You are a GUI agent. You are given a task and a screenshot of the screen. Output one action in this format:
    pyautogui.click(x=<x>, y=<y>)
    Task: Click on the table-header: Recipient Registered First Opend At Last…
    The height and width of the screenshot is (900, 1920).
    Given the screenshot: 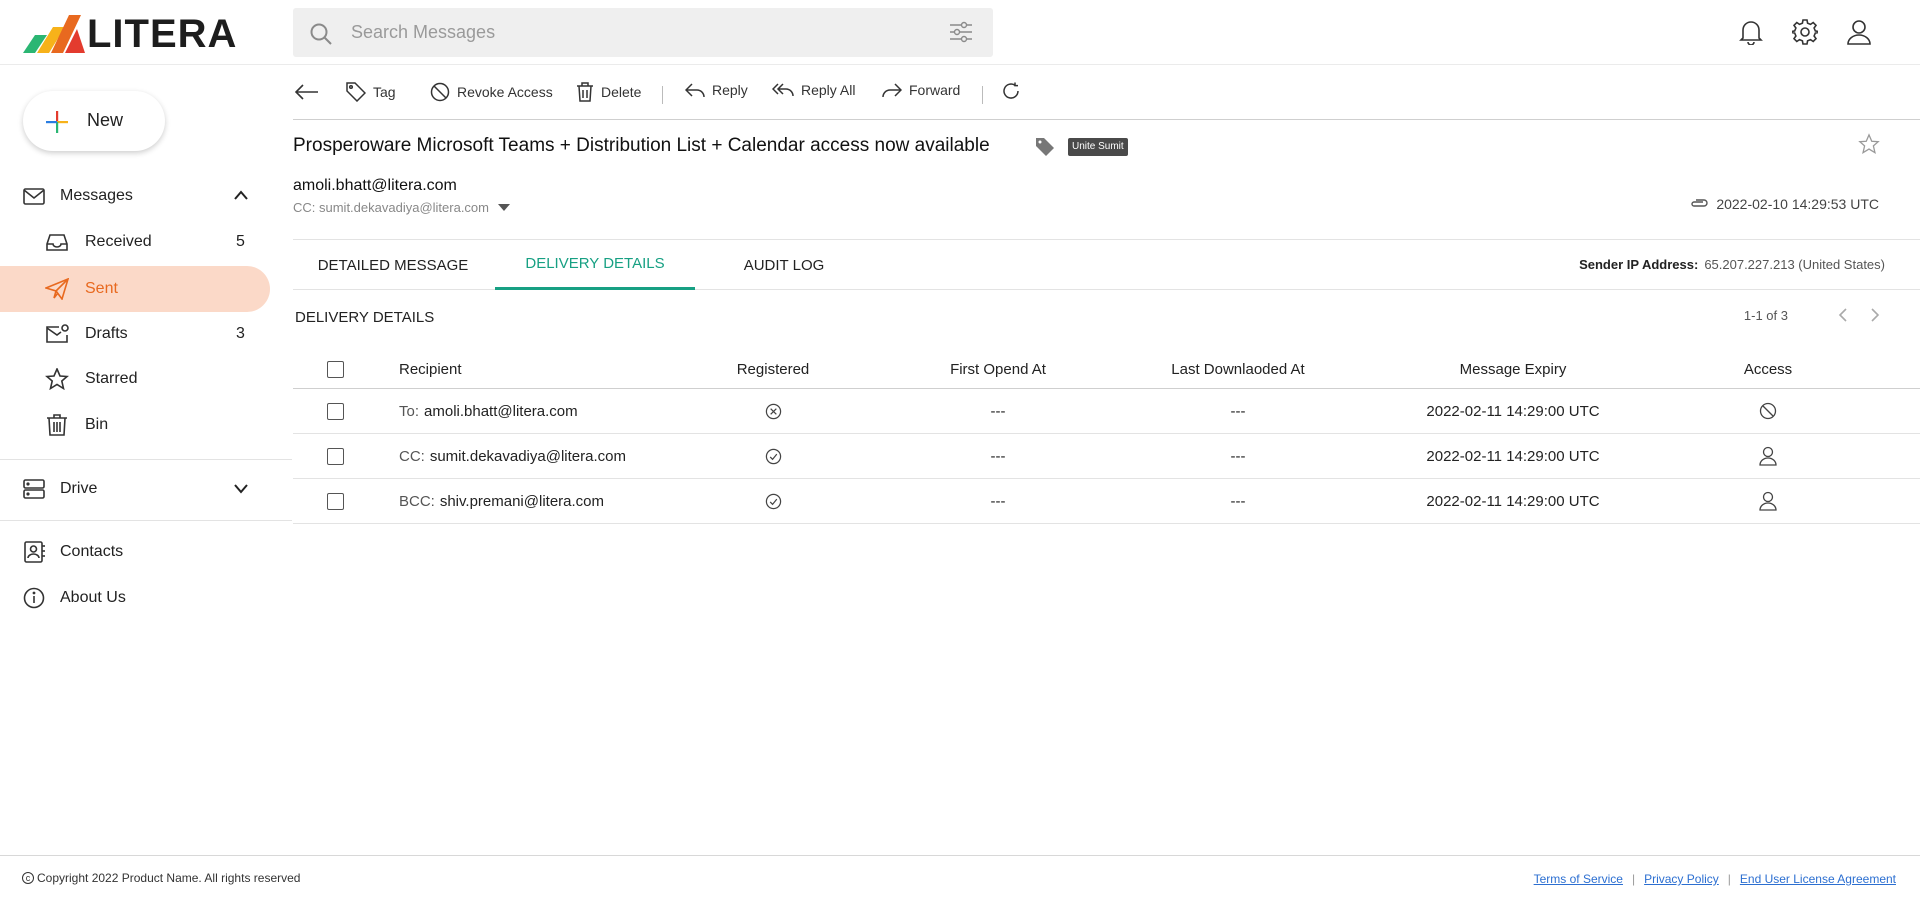 What is the action you would take?
    pyautogui.click(x=1106, y=369)
    